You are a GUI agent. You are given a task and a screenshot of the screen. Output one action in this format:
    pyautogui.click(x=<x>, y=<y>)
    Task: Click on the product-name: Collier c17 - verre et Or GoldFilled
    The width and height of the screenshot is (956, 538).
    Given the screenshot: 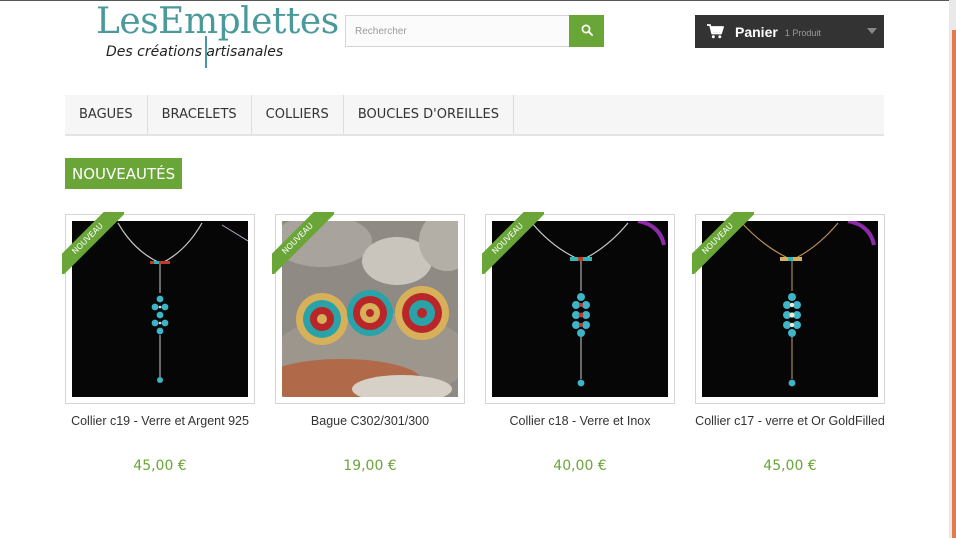 What is the action you would take?
    pyautogui.click(x=790, y=421)
    